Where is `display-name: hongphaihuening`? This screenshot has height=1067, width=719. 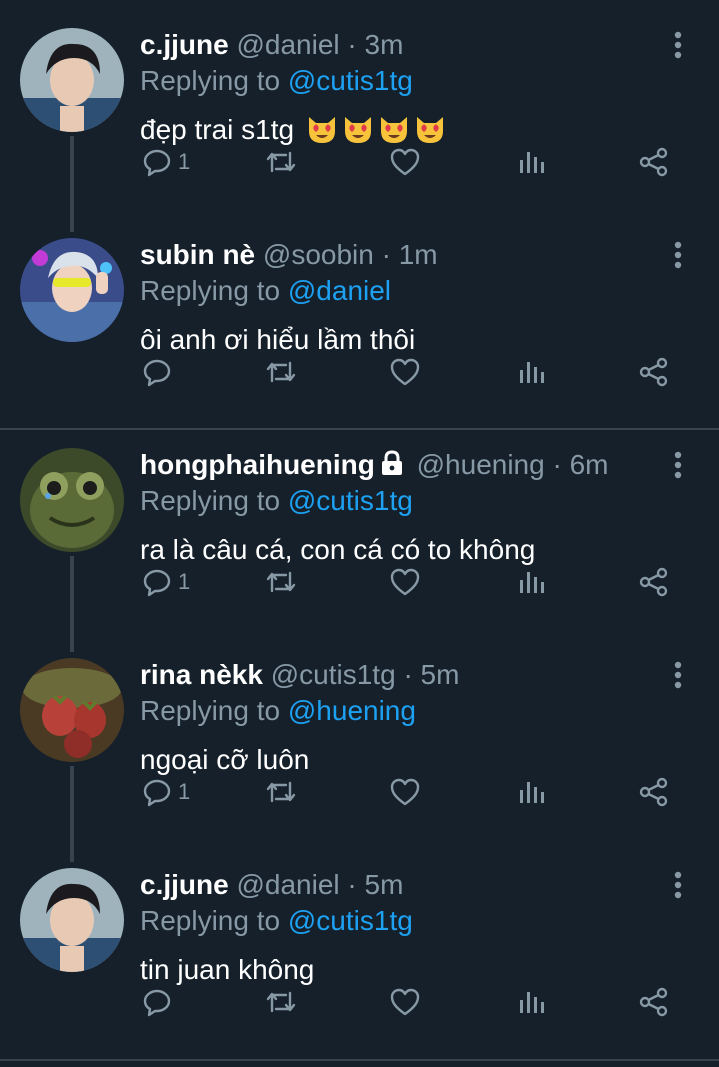
display-name: hongphaihuening is located at coordinates (257, 464).